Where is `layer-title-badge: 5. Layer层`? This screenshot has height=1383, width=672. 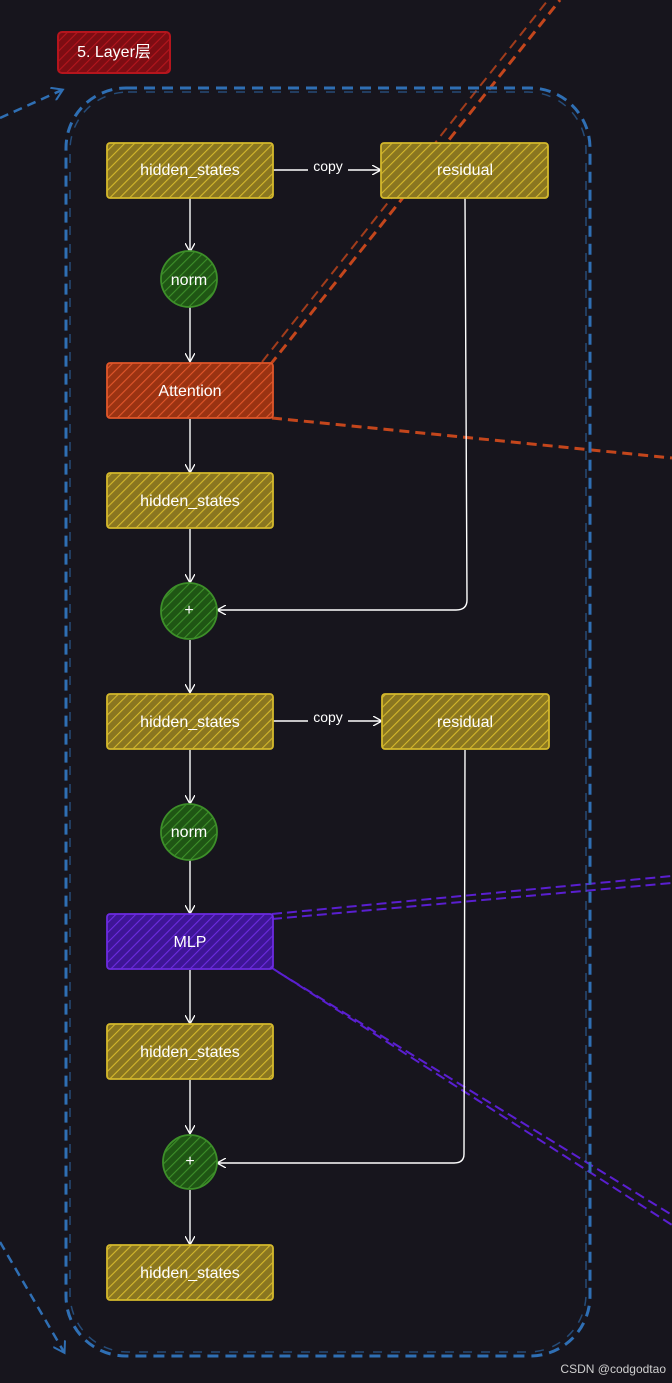 layer-title-badge: 5. Layer层 is located at coordinates (114, 52).